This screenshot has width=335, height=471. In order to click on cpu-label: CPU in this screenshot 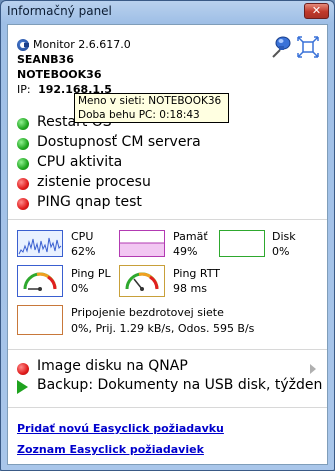, I will do `click(82, 236)`.